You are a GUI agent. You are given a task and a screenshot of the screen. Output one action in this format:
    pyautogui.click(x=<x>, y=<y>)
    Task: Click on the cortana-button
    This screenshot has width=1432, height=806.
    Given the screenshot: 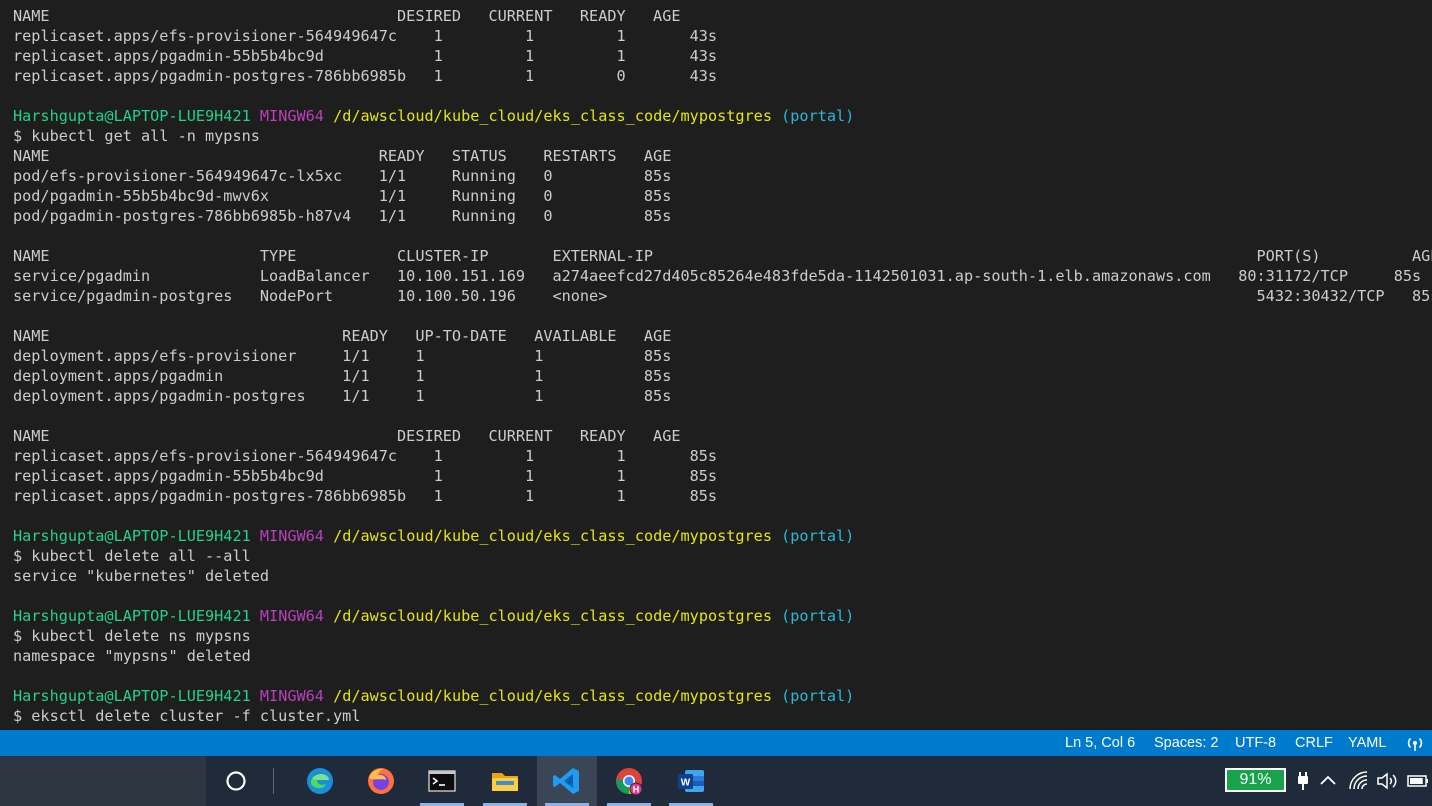 What is the action you would take?
    pyautogui.click(x=236, y=781)
    